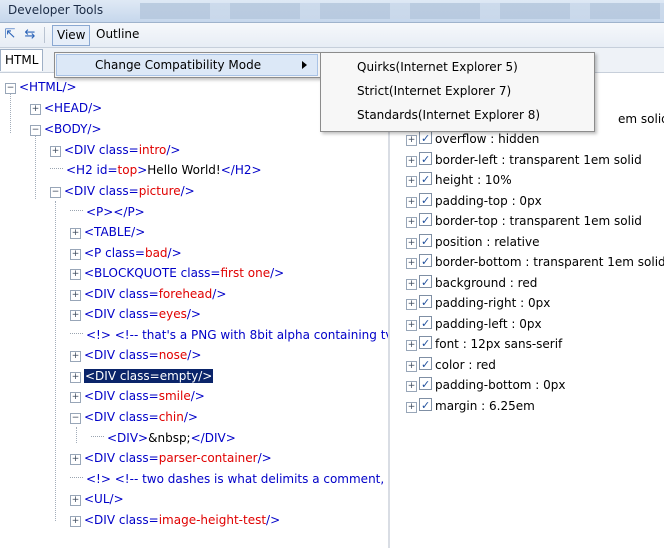  What do you see at coordinates (488, 323) in the screenshot?
I see `style-property-text: padding-left : 0px` at bounding box center [488, 323].